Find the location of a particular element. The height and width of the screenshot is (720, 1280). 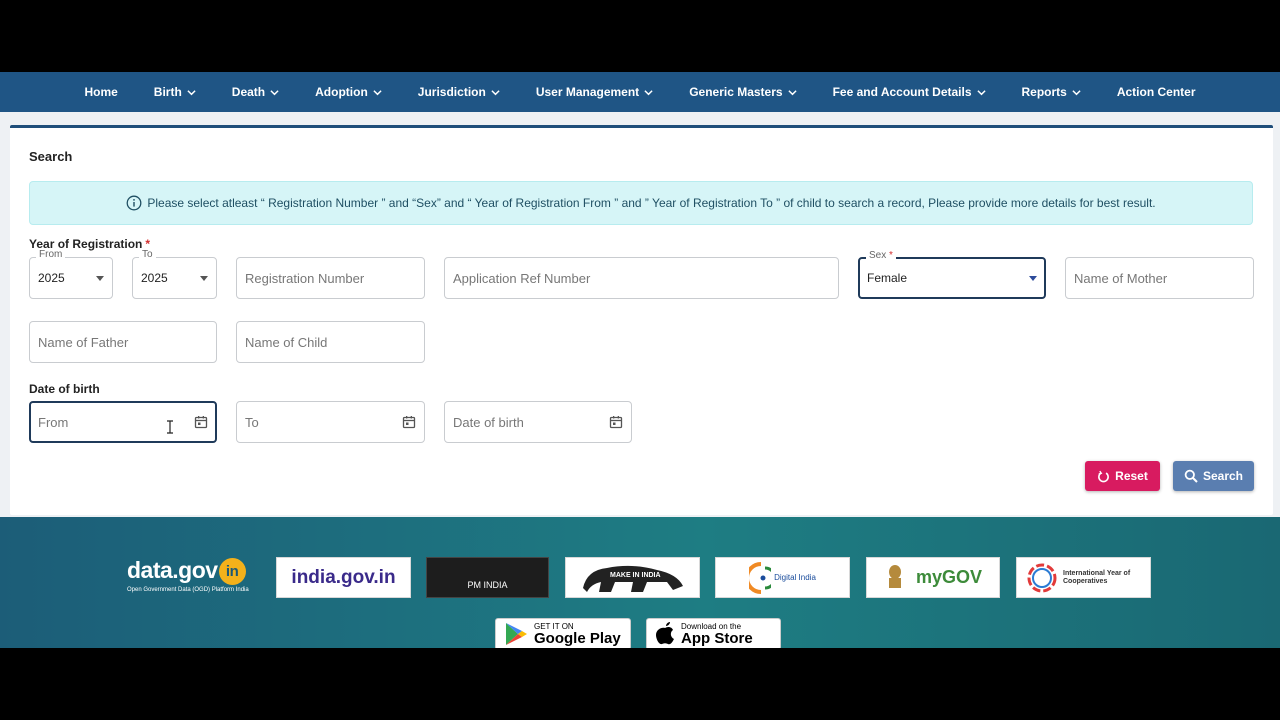

sex-select: Sex * Female is located at coordinates (952, 274).